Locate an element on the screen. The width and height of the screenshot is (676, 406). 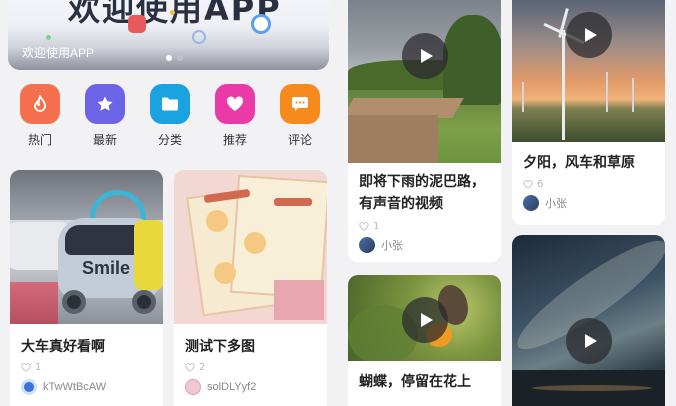
banner-headline: 欢迎使用APP is located at coordinates (175, 14).